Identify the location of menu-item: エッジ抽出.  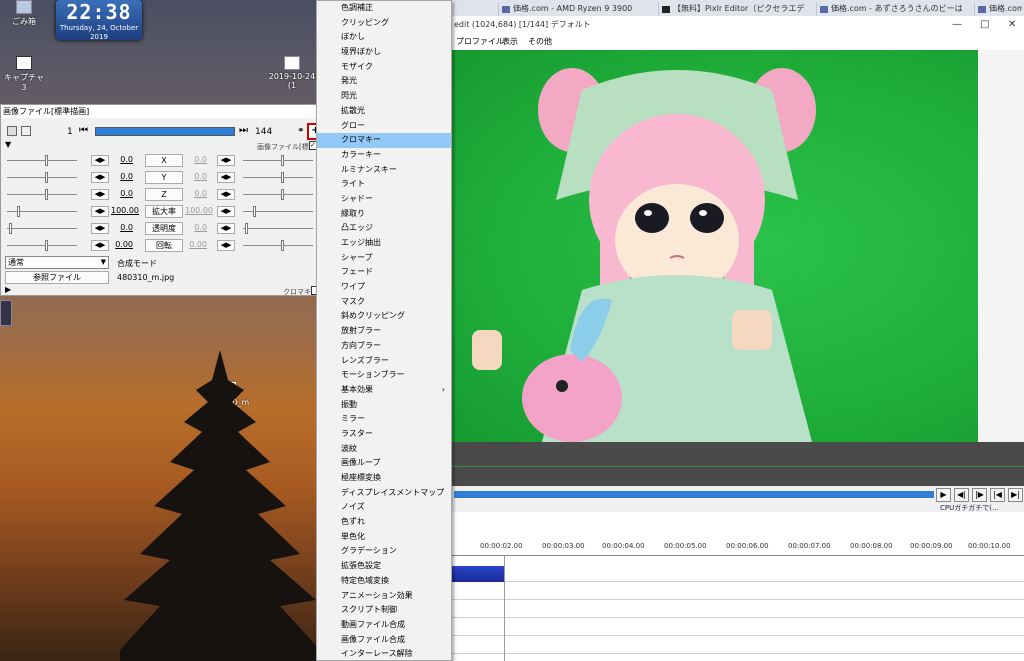
(384, 243).